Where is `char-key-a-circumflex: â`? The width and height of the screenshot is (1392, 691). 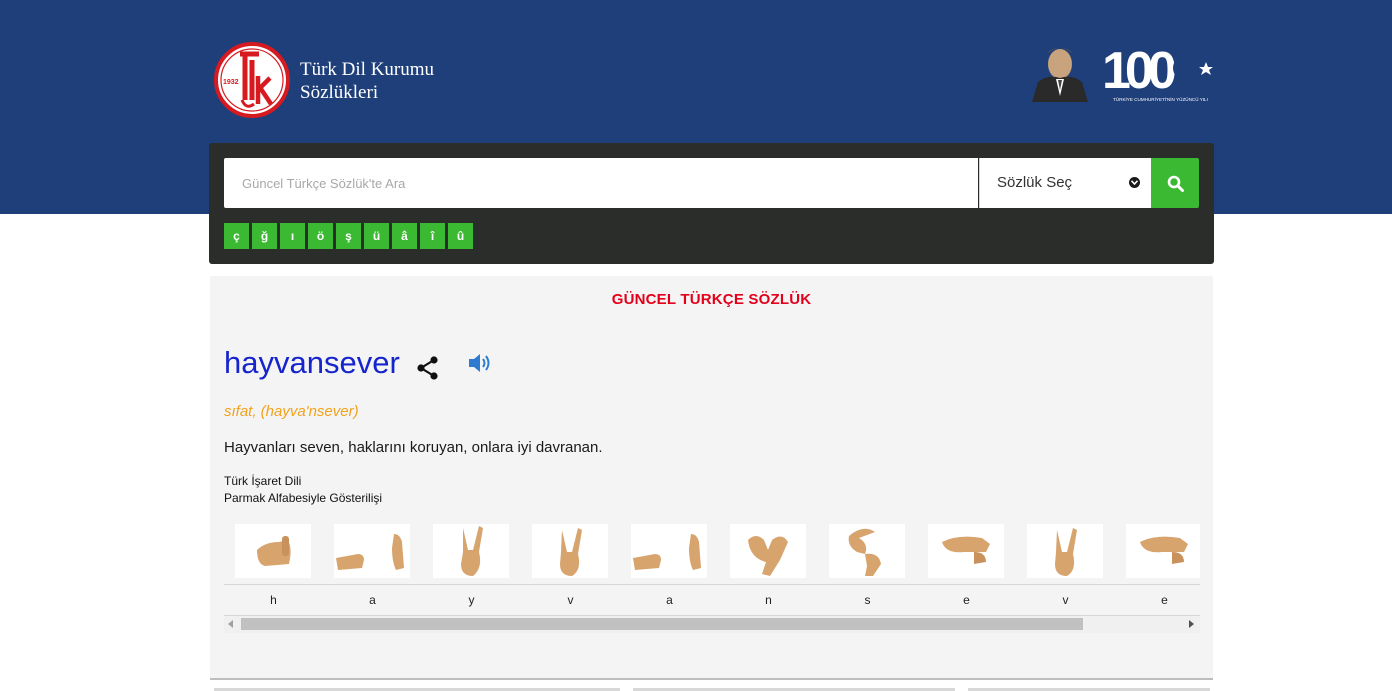 char-key-a-circumflex: â is located at coordinates (404, 236).